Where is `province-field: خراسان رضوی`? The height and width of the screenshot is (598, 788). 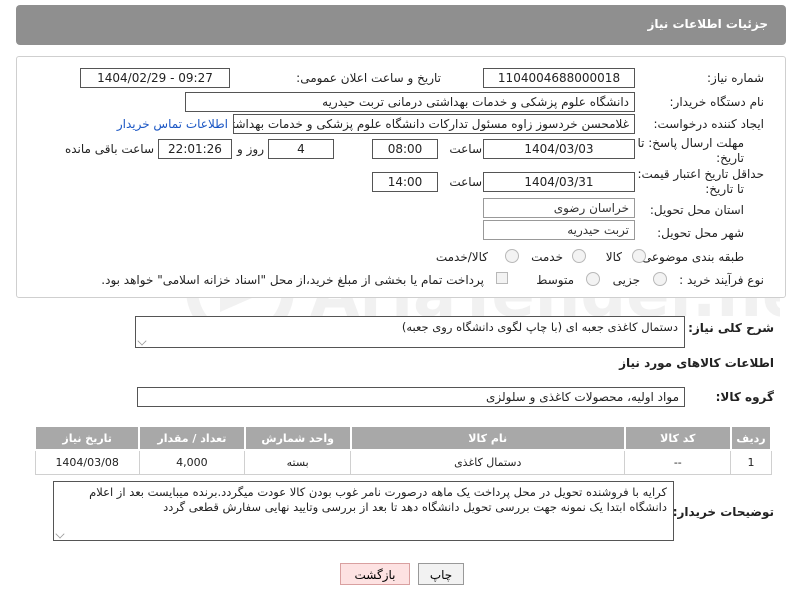
province-field: خراسان رضوی is located at coordinates (559, 208).